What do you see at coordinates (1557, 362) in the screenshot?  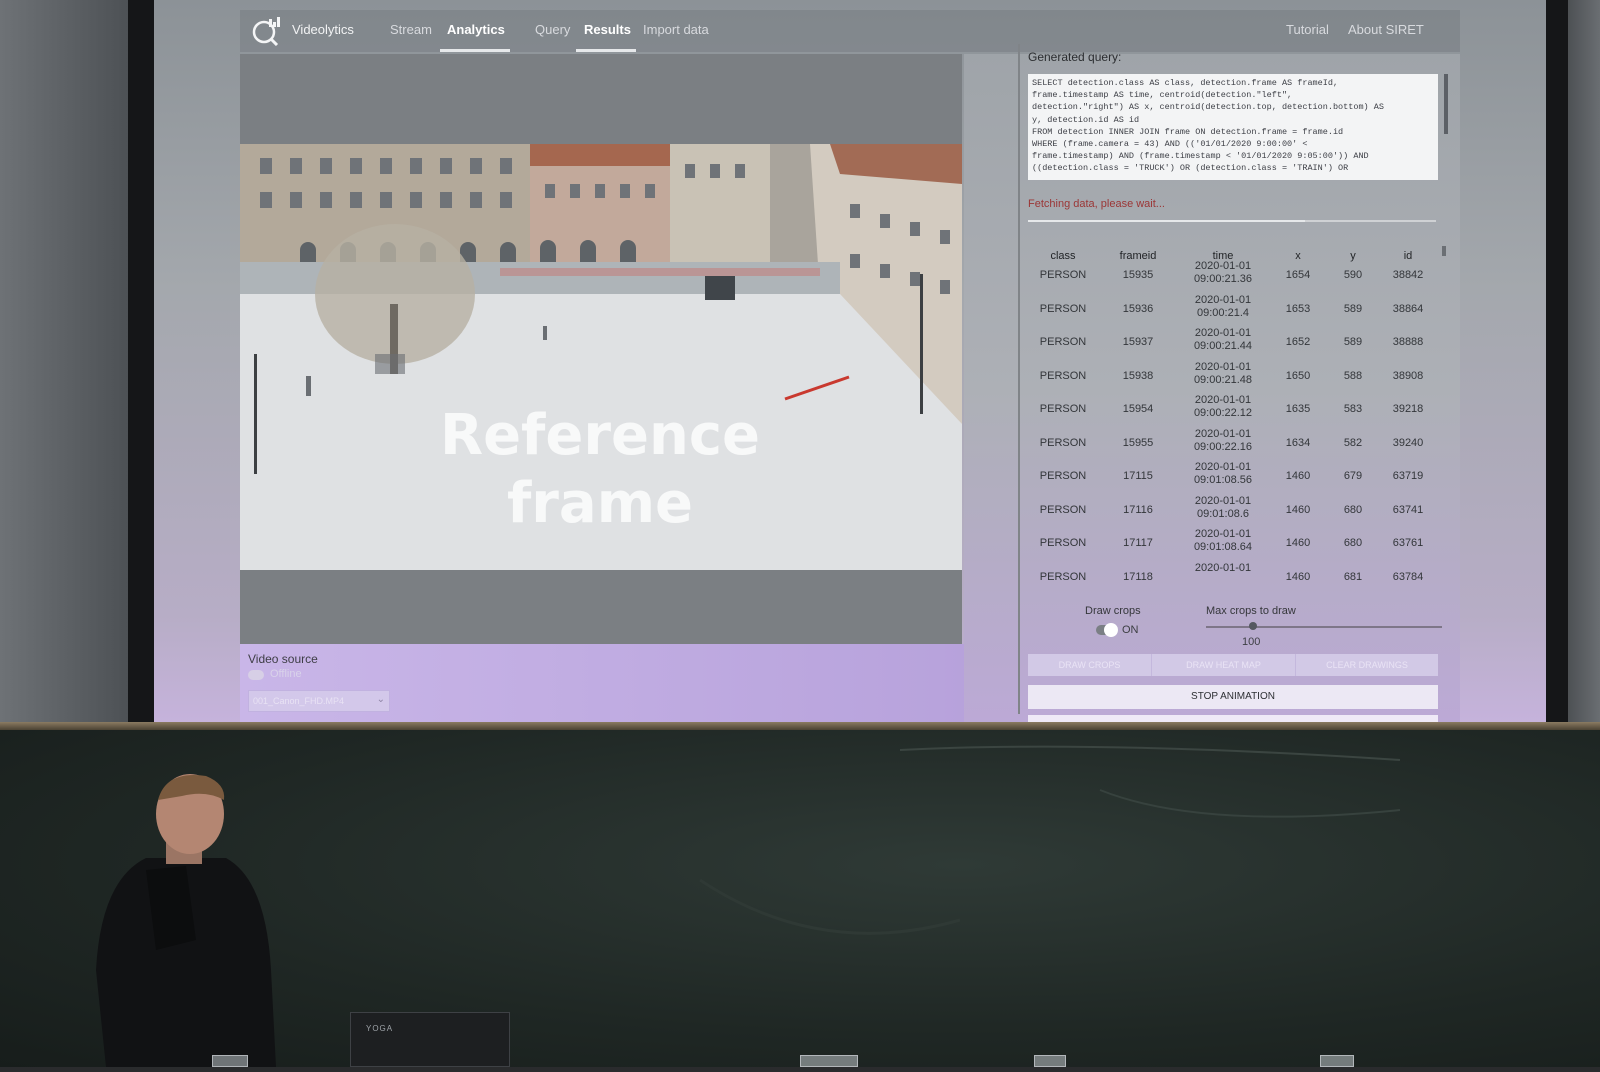 I see `screen-border-right` at bounding box center [1557, 362].